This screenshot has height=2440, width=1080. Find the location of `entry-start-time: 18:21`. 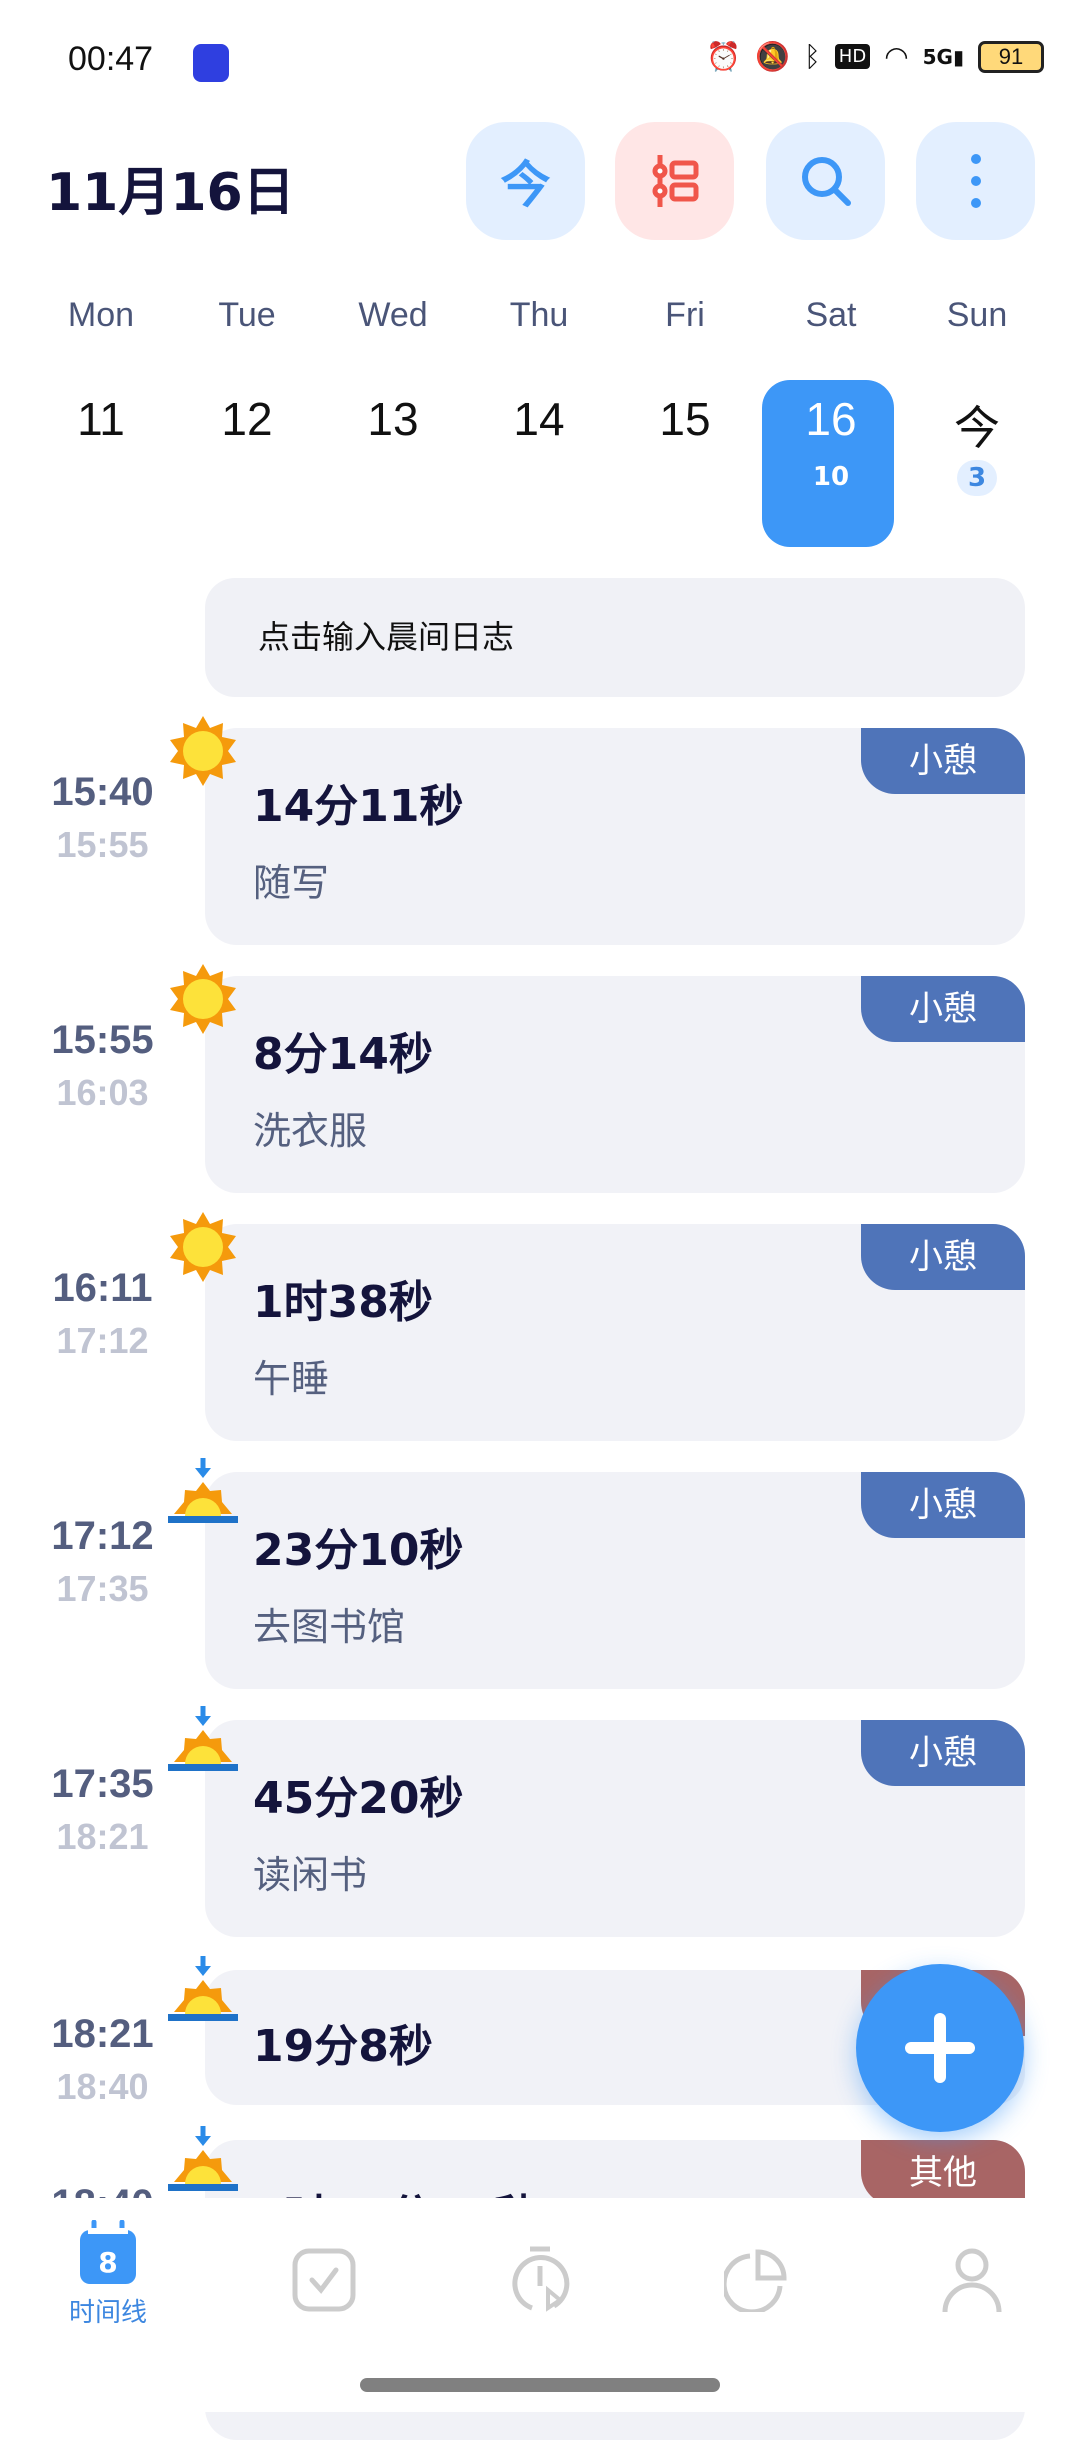

entry-start-time: 18:21 is located at coordinates (102, 2034).